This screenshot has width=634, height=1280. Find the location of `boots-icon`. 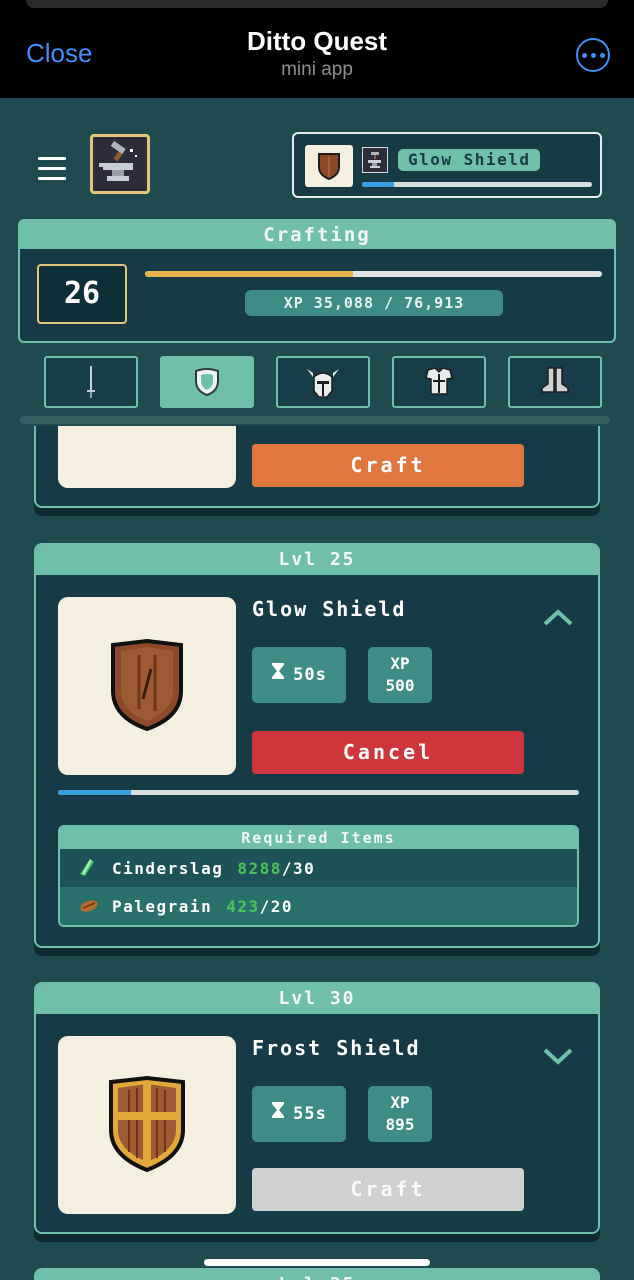

boots-icon is located at coordinates (555, 380).